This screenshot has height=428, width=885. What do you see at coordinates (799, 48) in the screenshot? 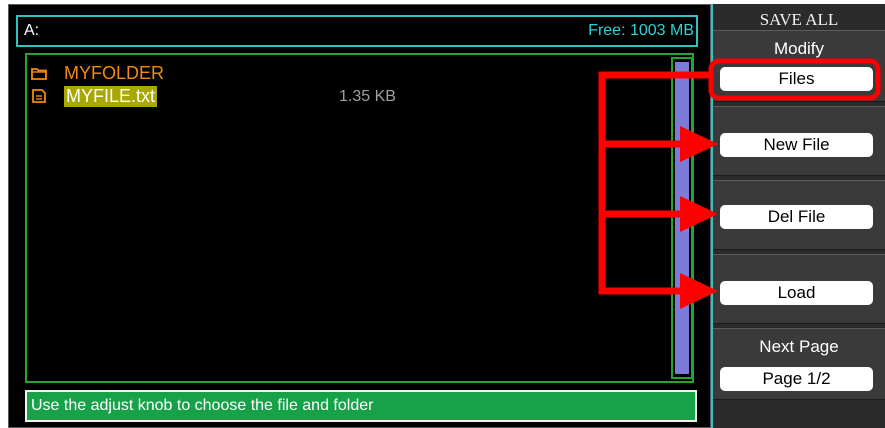
I see `modify-label: Modify` at bounding box center [799, 48].